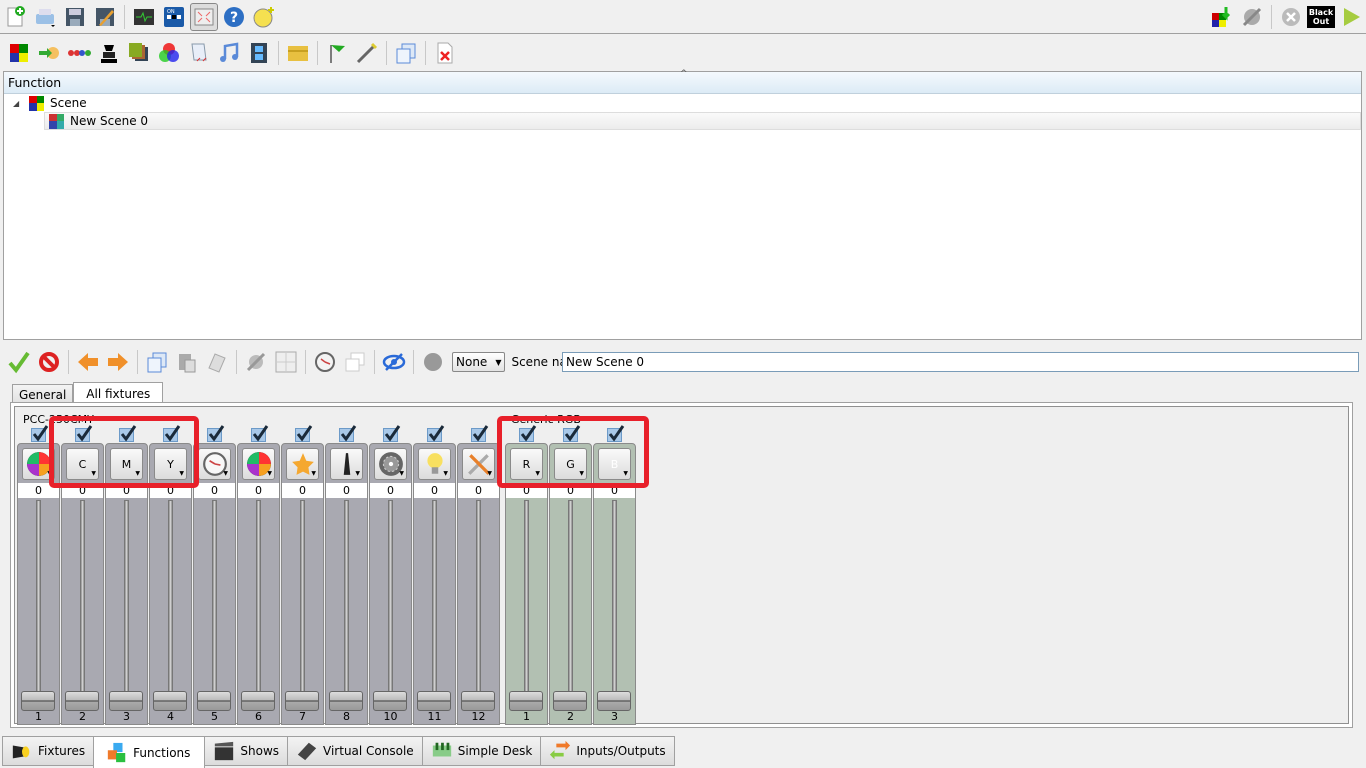 The width and height of the screenshot is (1366, 768). What do you see at coordinates (607, 751) in the screenshot?
I see `main-tab-inputs-outputs: Inputs/Outputs` at bounding box center [607, 751].